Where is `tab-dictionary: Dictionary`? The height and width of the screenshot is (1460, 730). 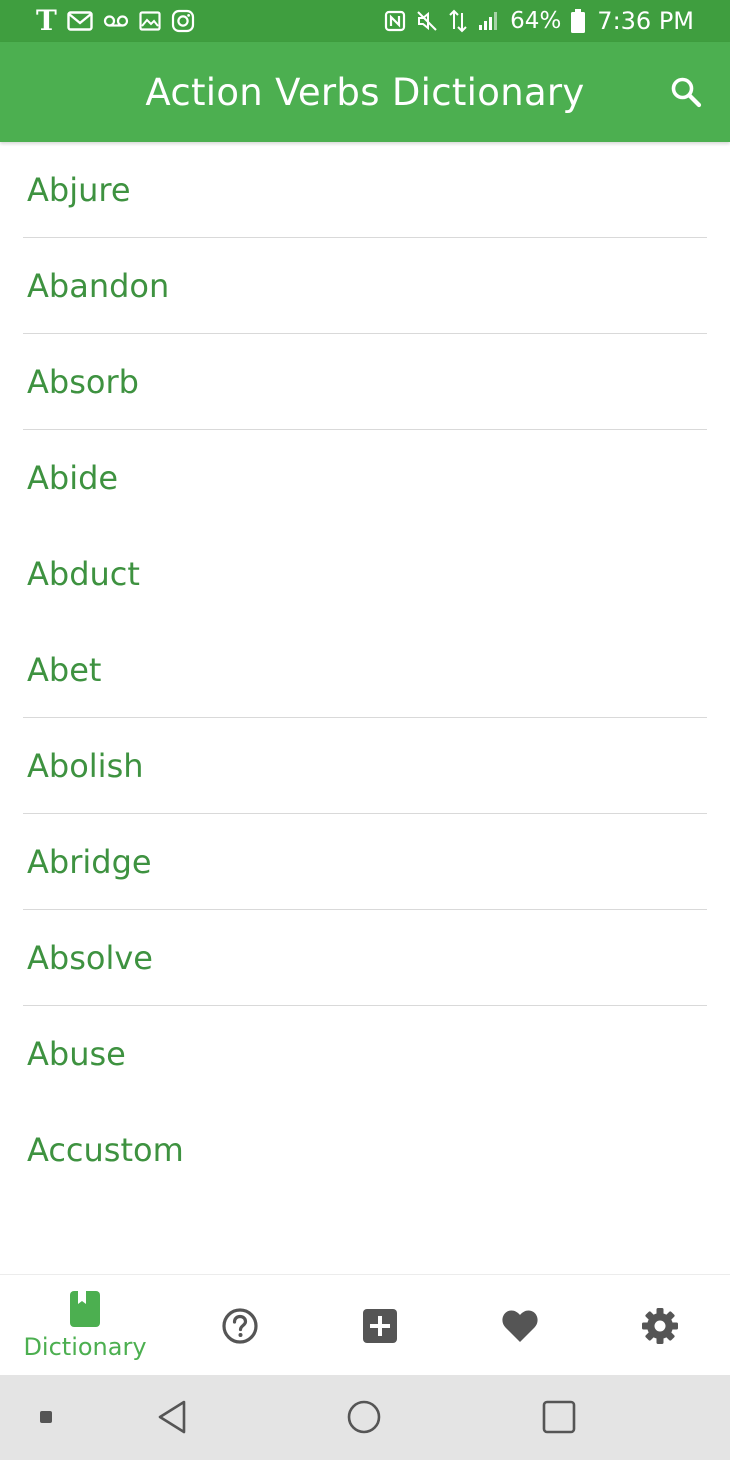 tab-dictionary: Dictionary is located at coordinates (85, 1325).